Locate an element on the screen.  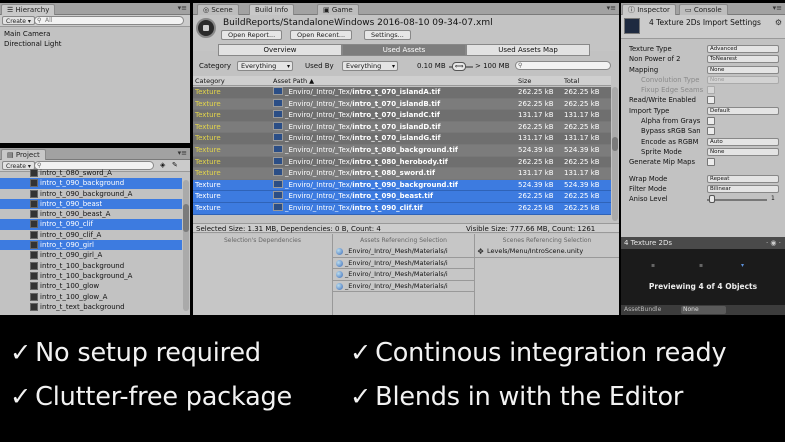
column-asset-path: Asset Path ▲ is located at coordinates (293, 81).